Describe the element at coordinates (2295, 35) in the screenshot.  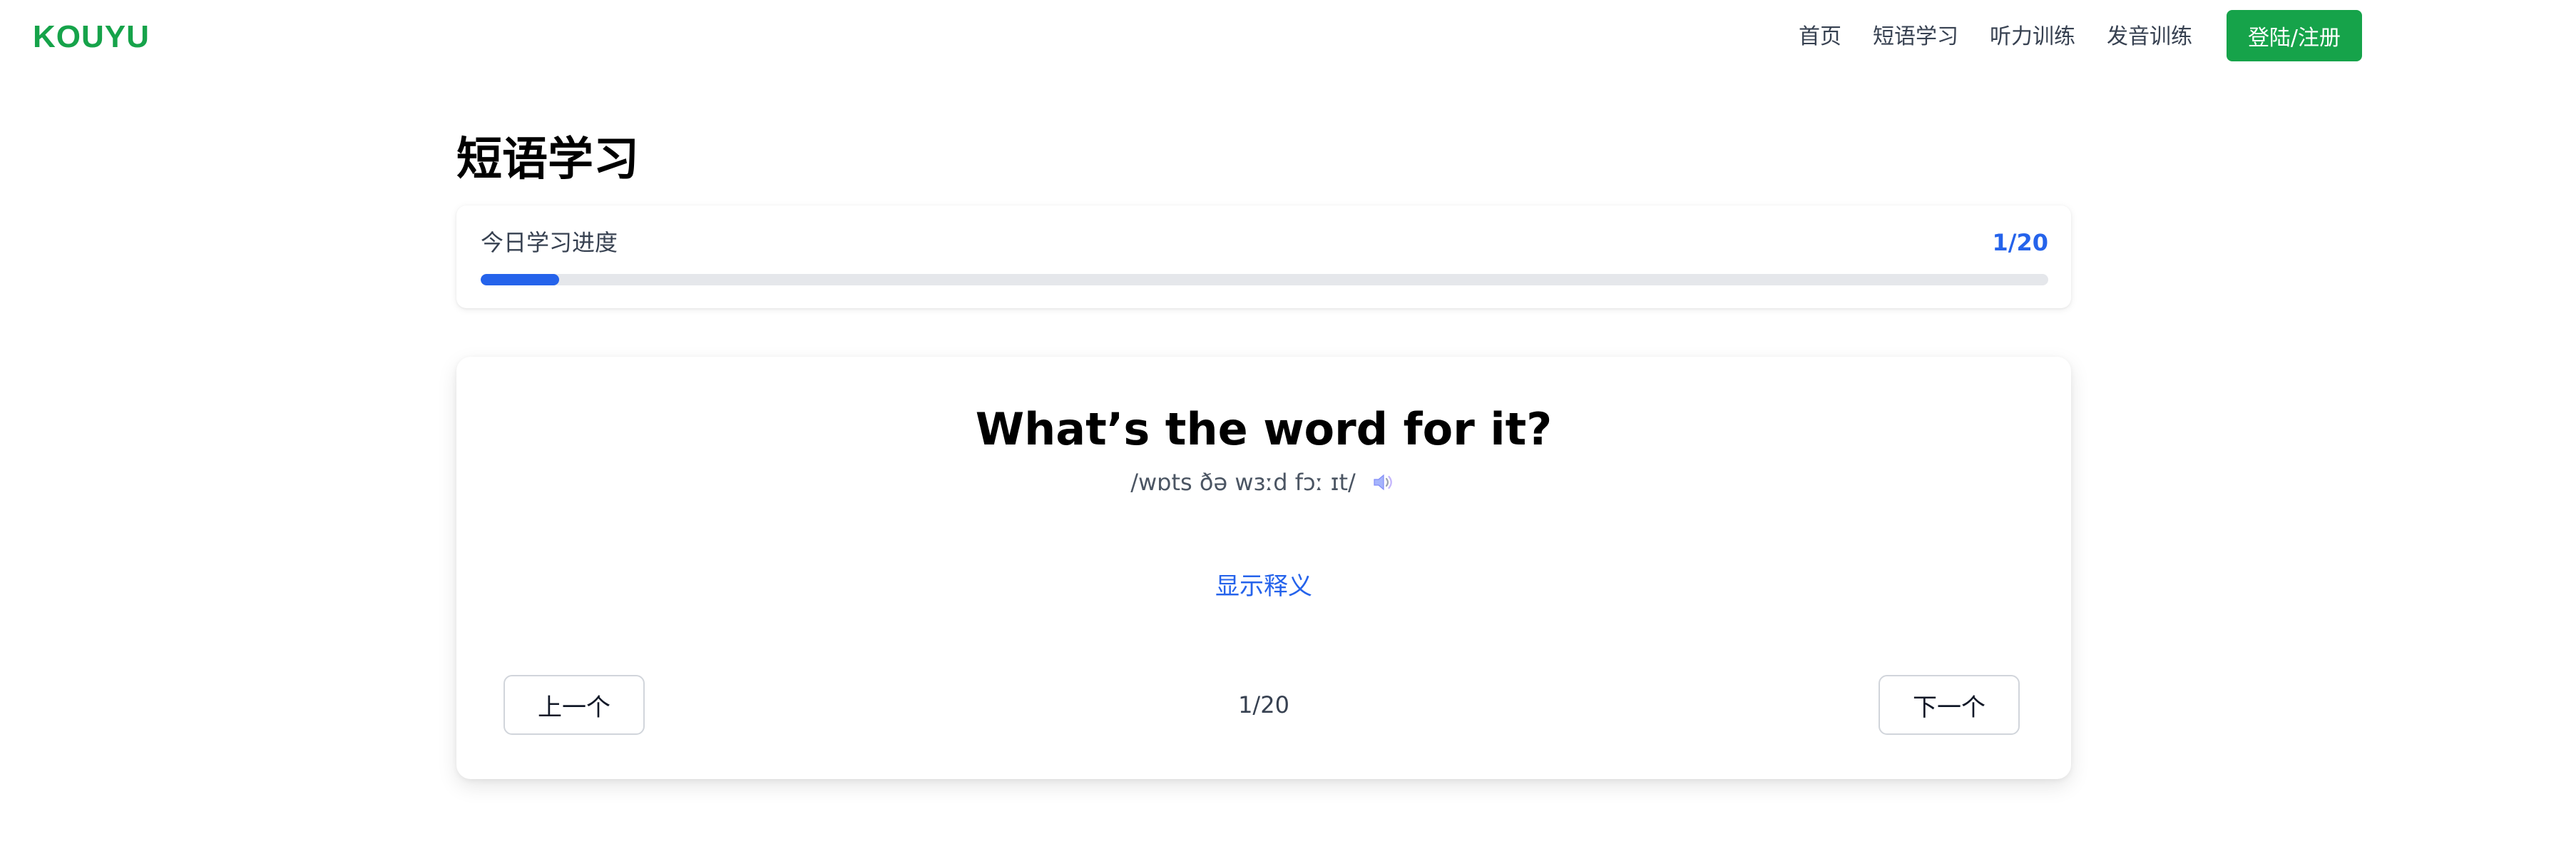
I see `login-register-button: 登陆/注册` at that location.